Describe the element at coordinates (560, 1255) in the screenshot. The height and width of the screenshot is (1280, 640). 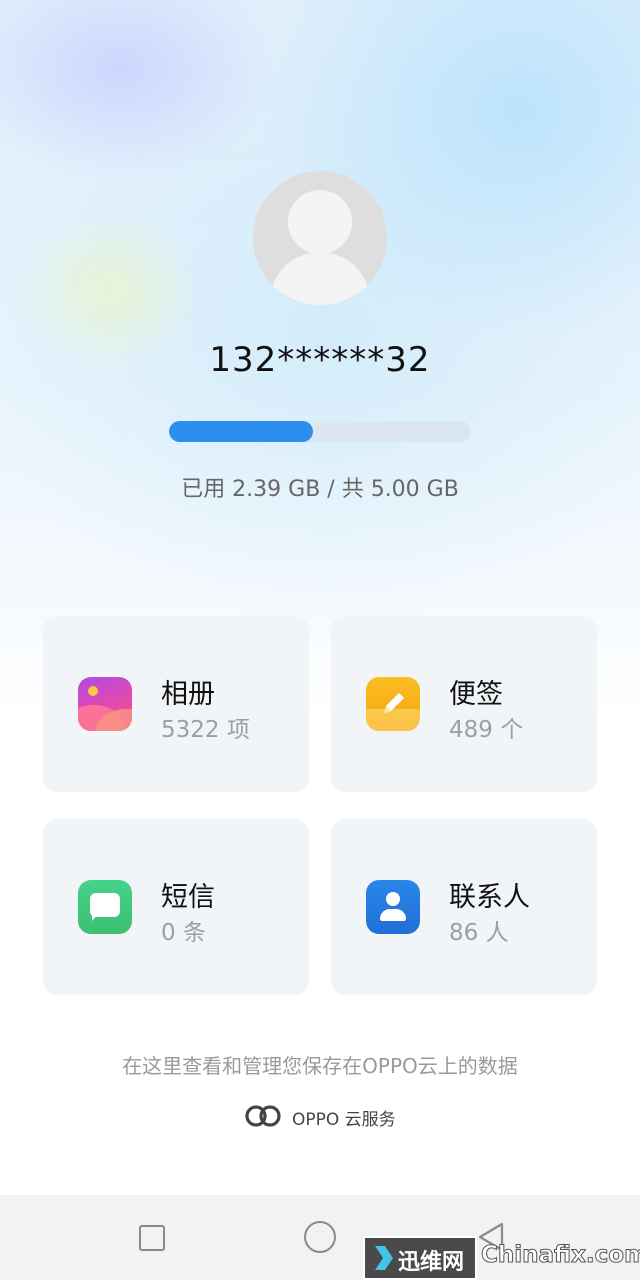
I see `watermark-right-text: Chinafix.com` at that location.